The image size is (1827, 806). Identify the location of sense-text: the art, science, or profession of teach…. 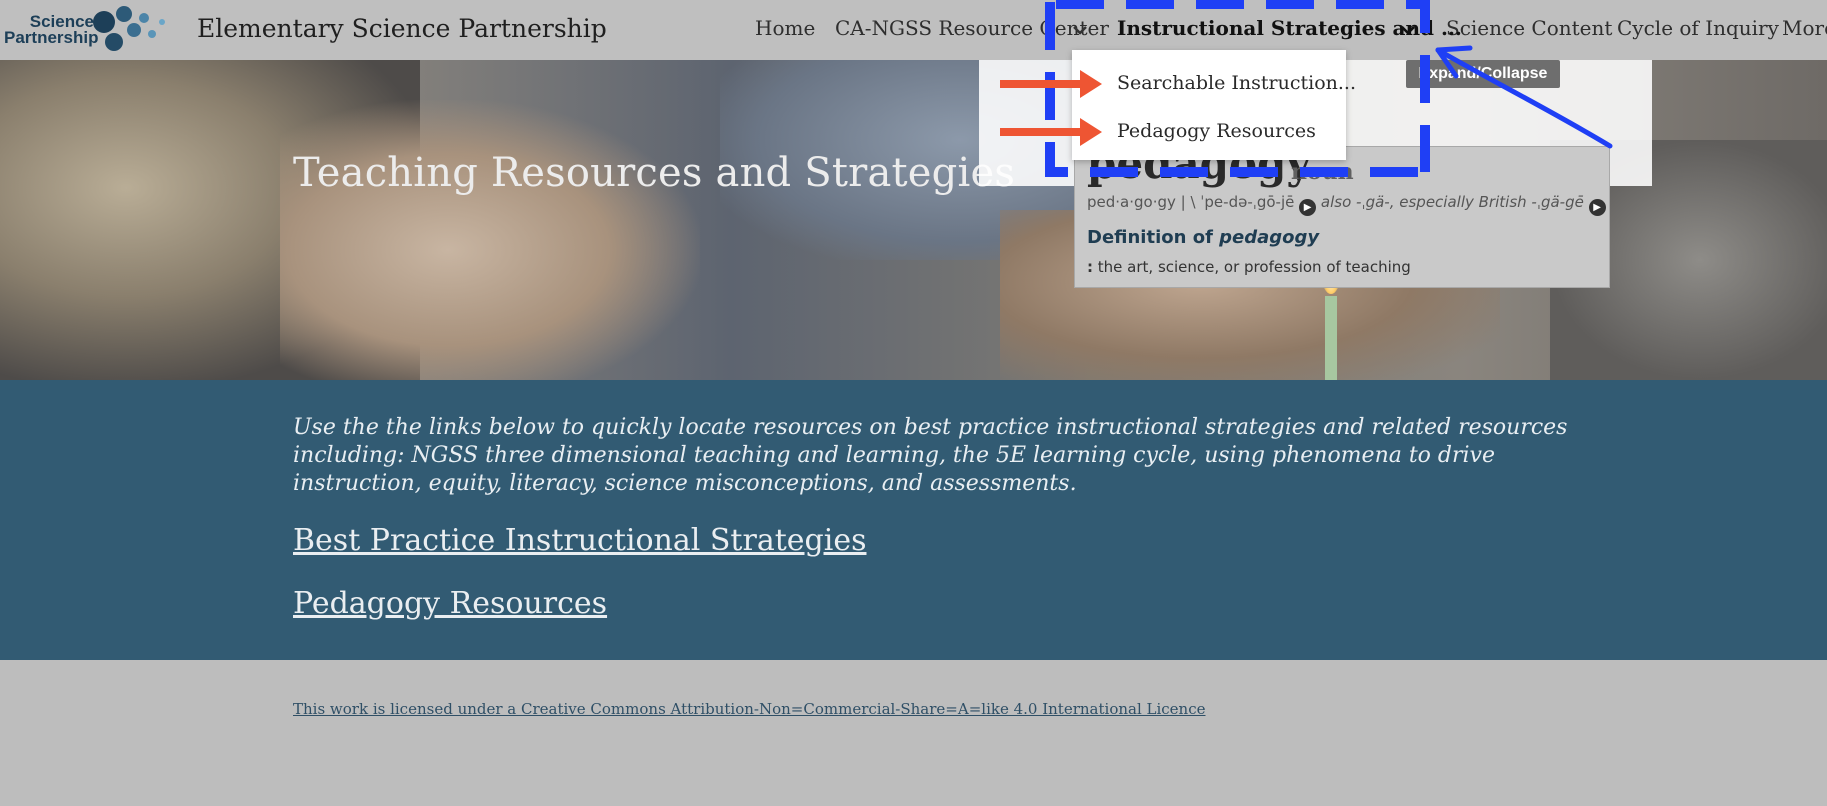
(1254, 267).